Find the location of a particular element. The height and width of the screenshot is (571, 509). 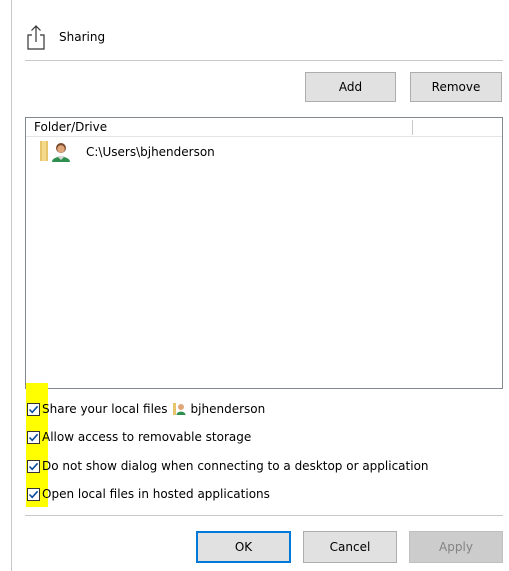

share-user-name: bjhenderson is located at coordinates (228, 409).